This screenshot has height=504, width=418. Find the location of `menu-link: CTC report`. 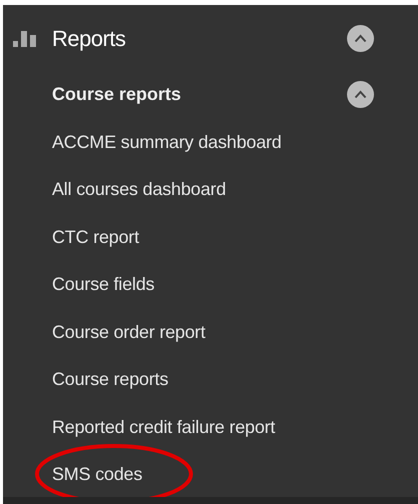

menu-link: CTC report is located at coordinates (96, 237).